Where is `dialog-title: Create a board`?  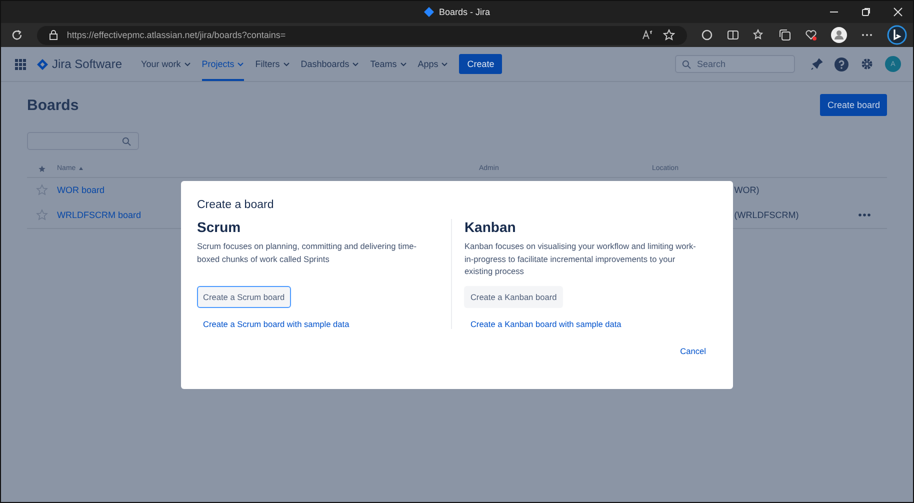
dialog-title: Create a board is located at coordinates (236, 205).